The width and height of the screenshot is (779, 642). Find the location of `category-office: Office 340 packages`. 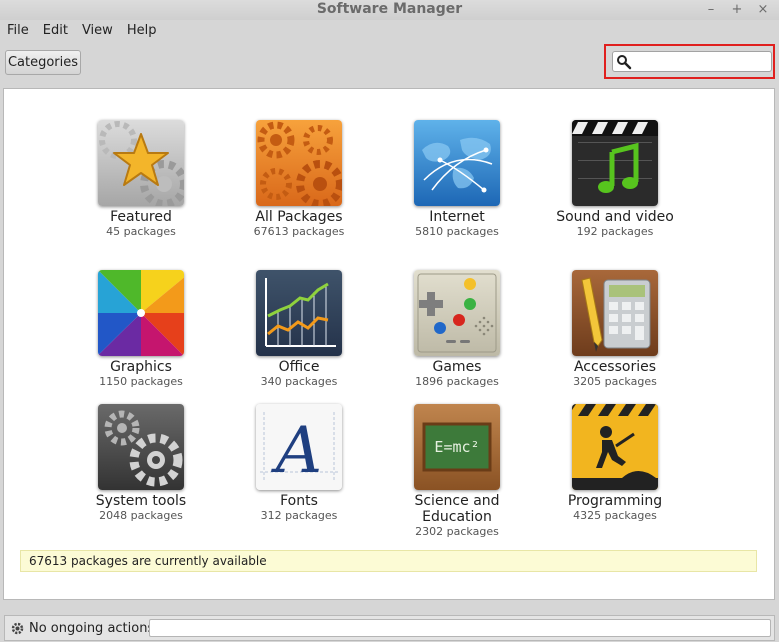

category-office: Office 340 packages is located at coordinates (299, 329).